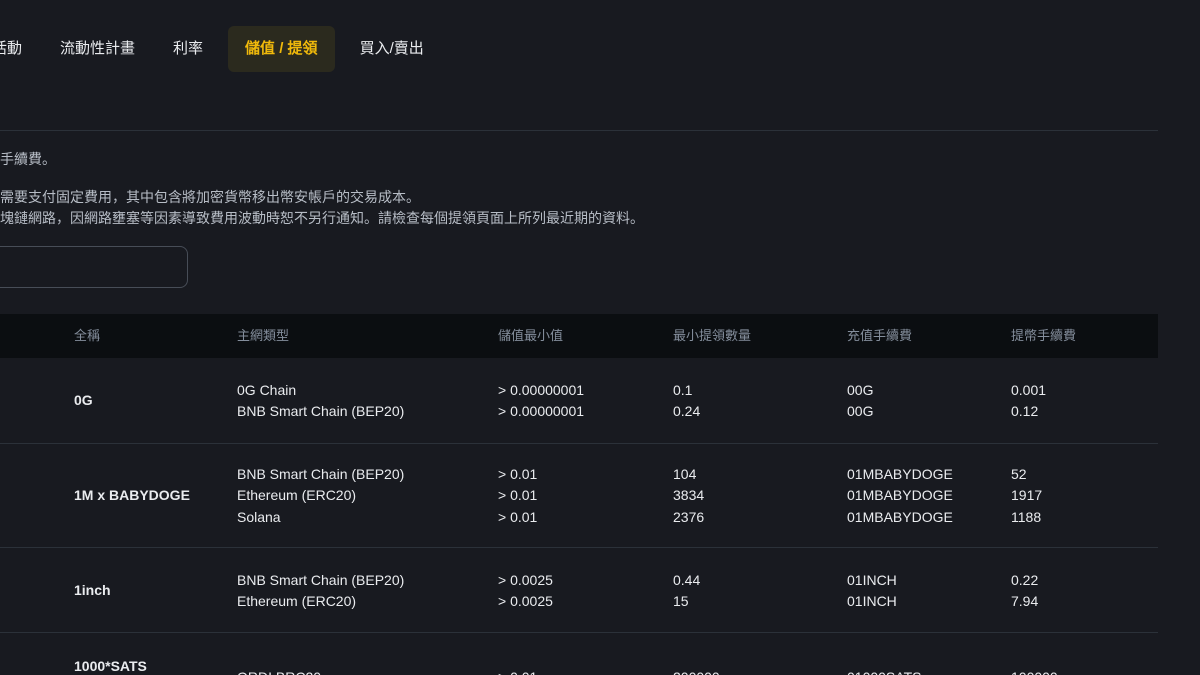 The image size is (1200, 675). What do you see at coordinates (1044, 335) in the screenshot?
I see `header-withdraw-fee: 提幣手續費` at bounding box center [1044, 335].